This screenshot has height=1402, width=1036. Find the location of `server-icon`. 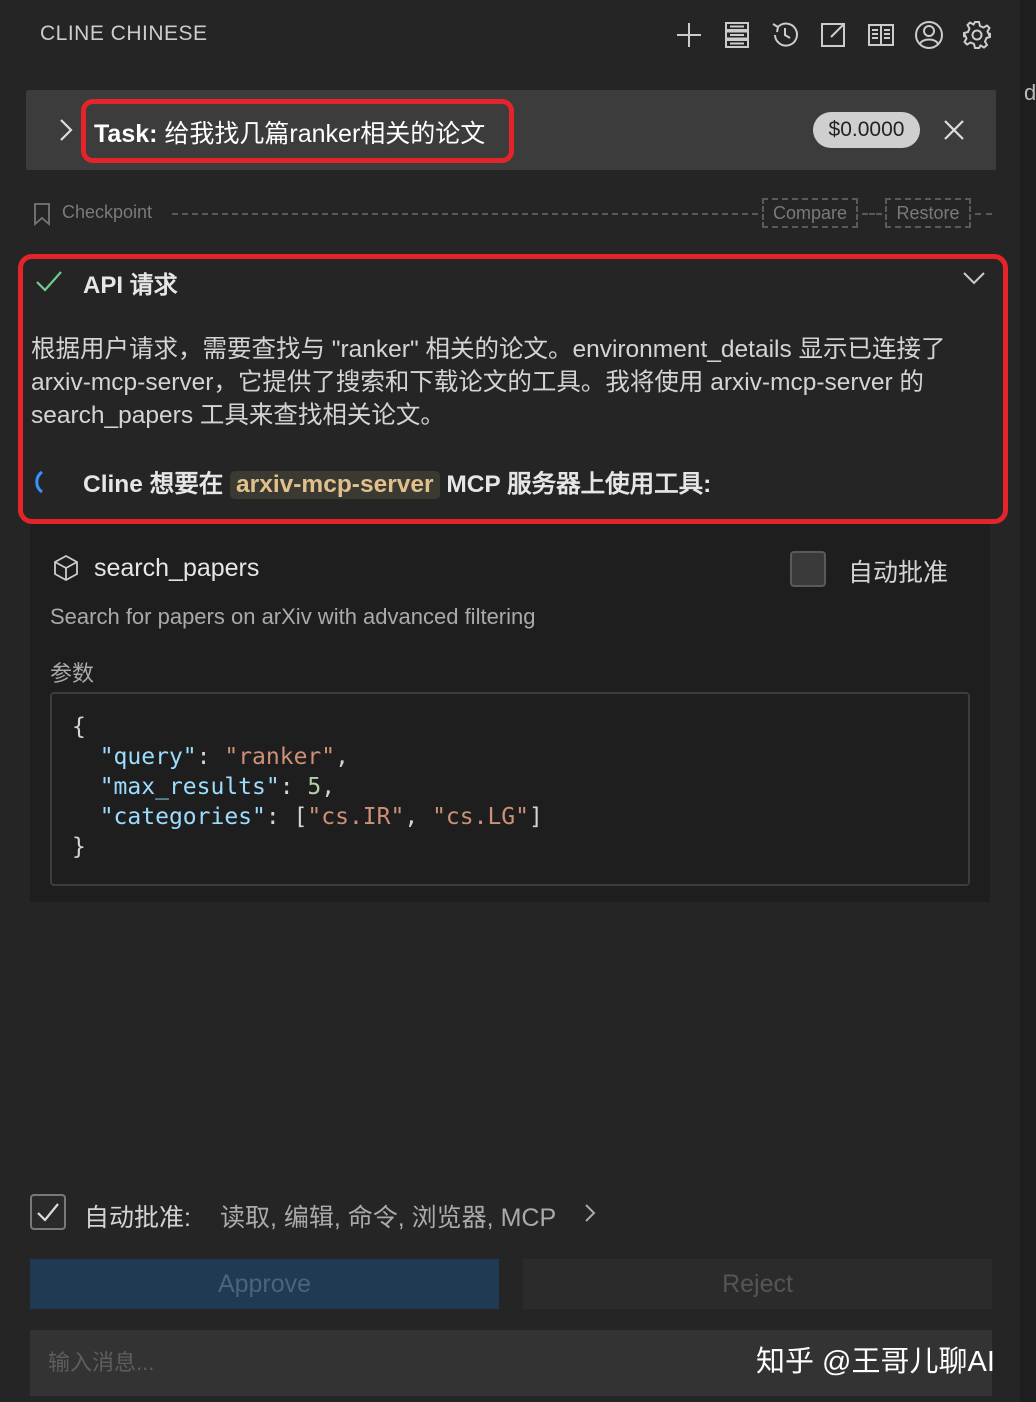

server-icon is located at coordinates (737, 35).